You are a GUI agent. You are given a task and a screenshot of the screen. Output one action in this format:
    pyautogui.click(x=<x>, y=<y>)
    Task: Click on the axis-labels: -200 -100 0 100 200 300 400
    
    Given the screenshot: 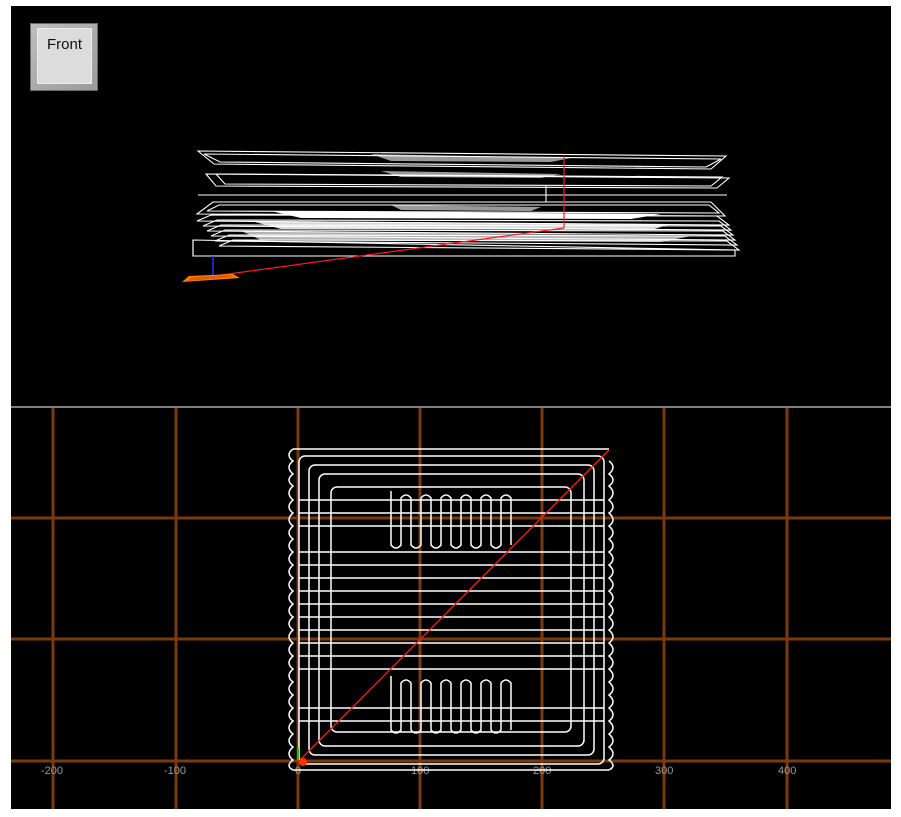 What is the action you would take?
    pyautogui.click(x=418, y=771)
    